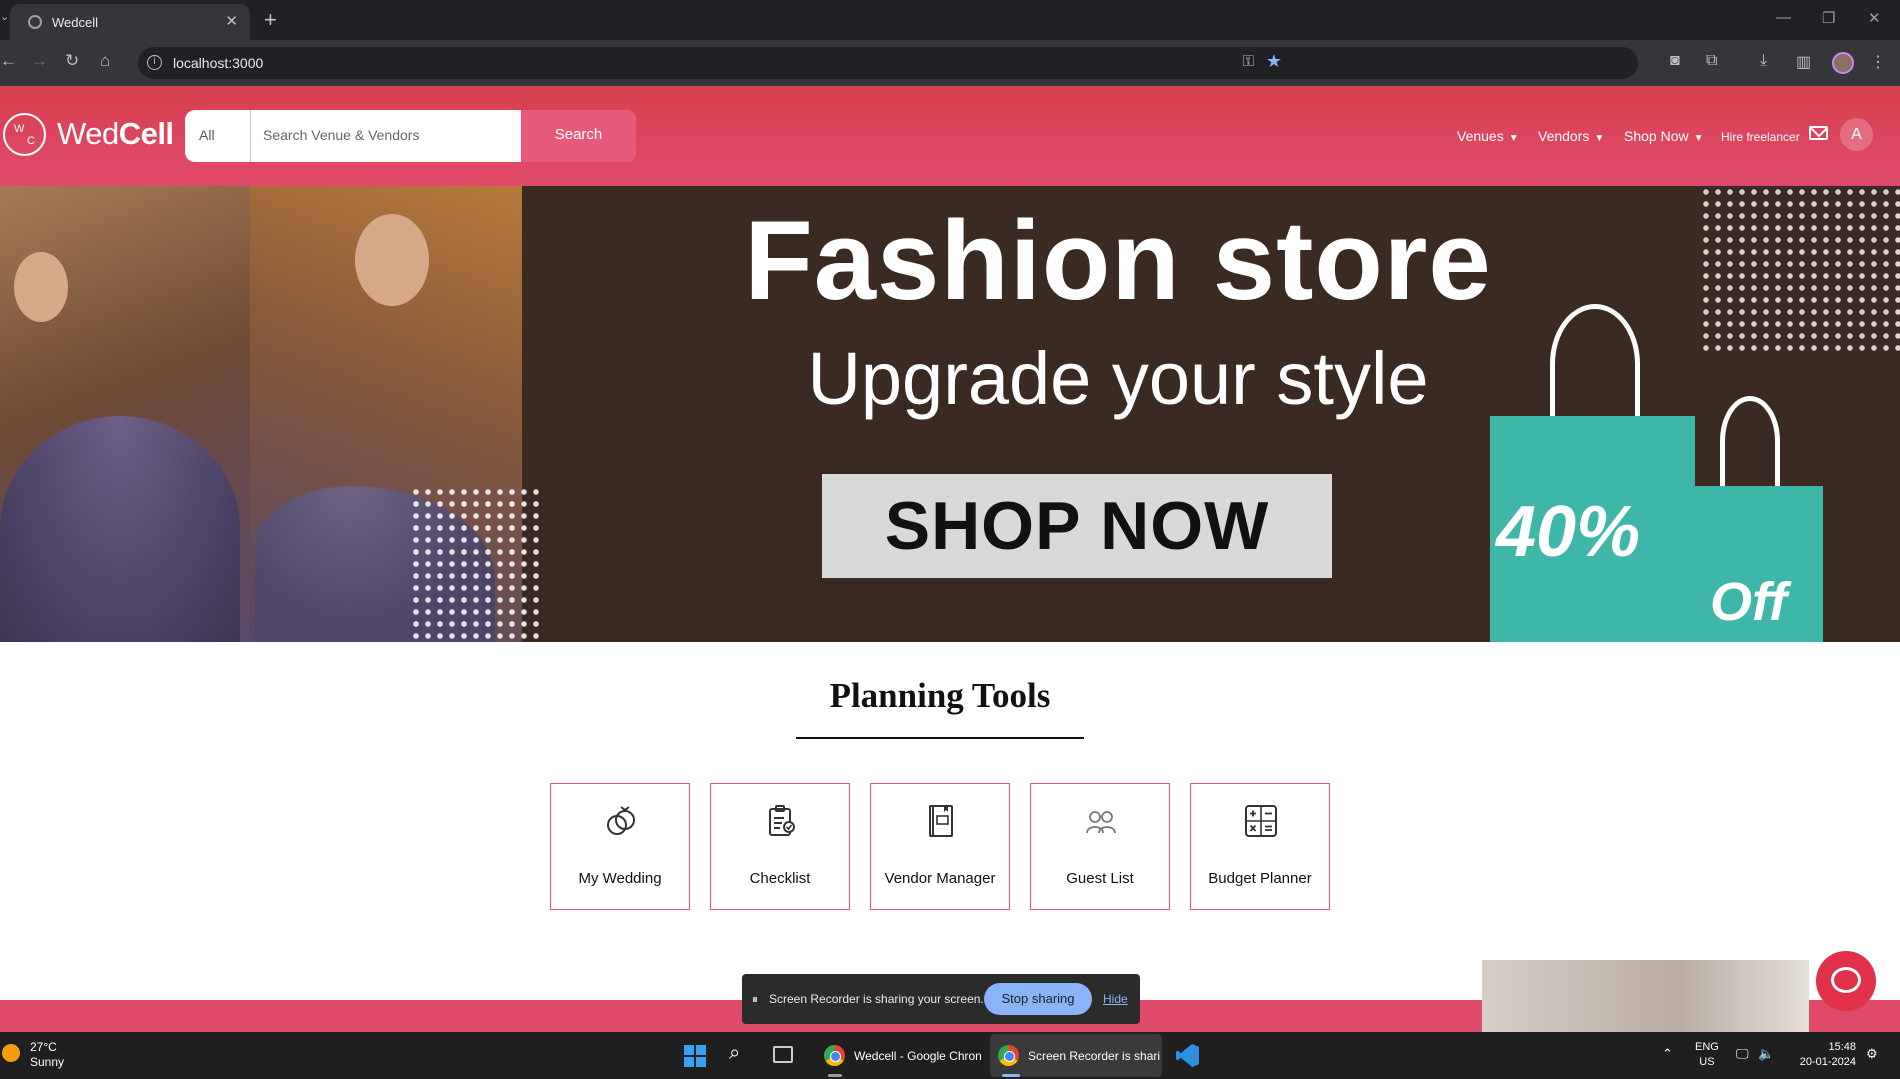 The width and height of the screenshot is (1900, 1079). I want to click on tool-label: Vendor Manager, so click(940, 878).